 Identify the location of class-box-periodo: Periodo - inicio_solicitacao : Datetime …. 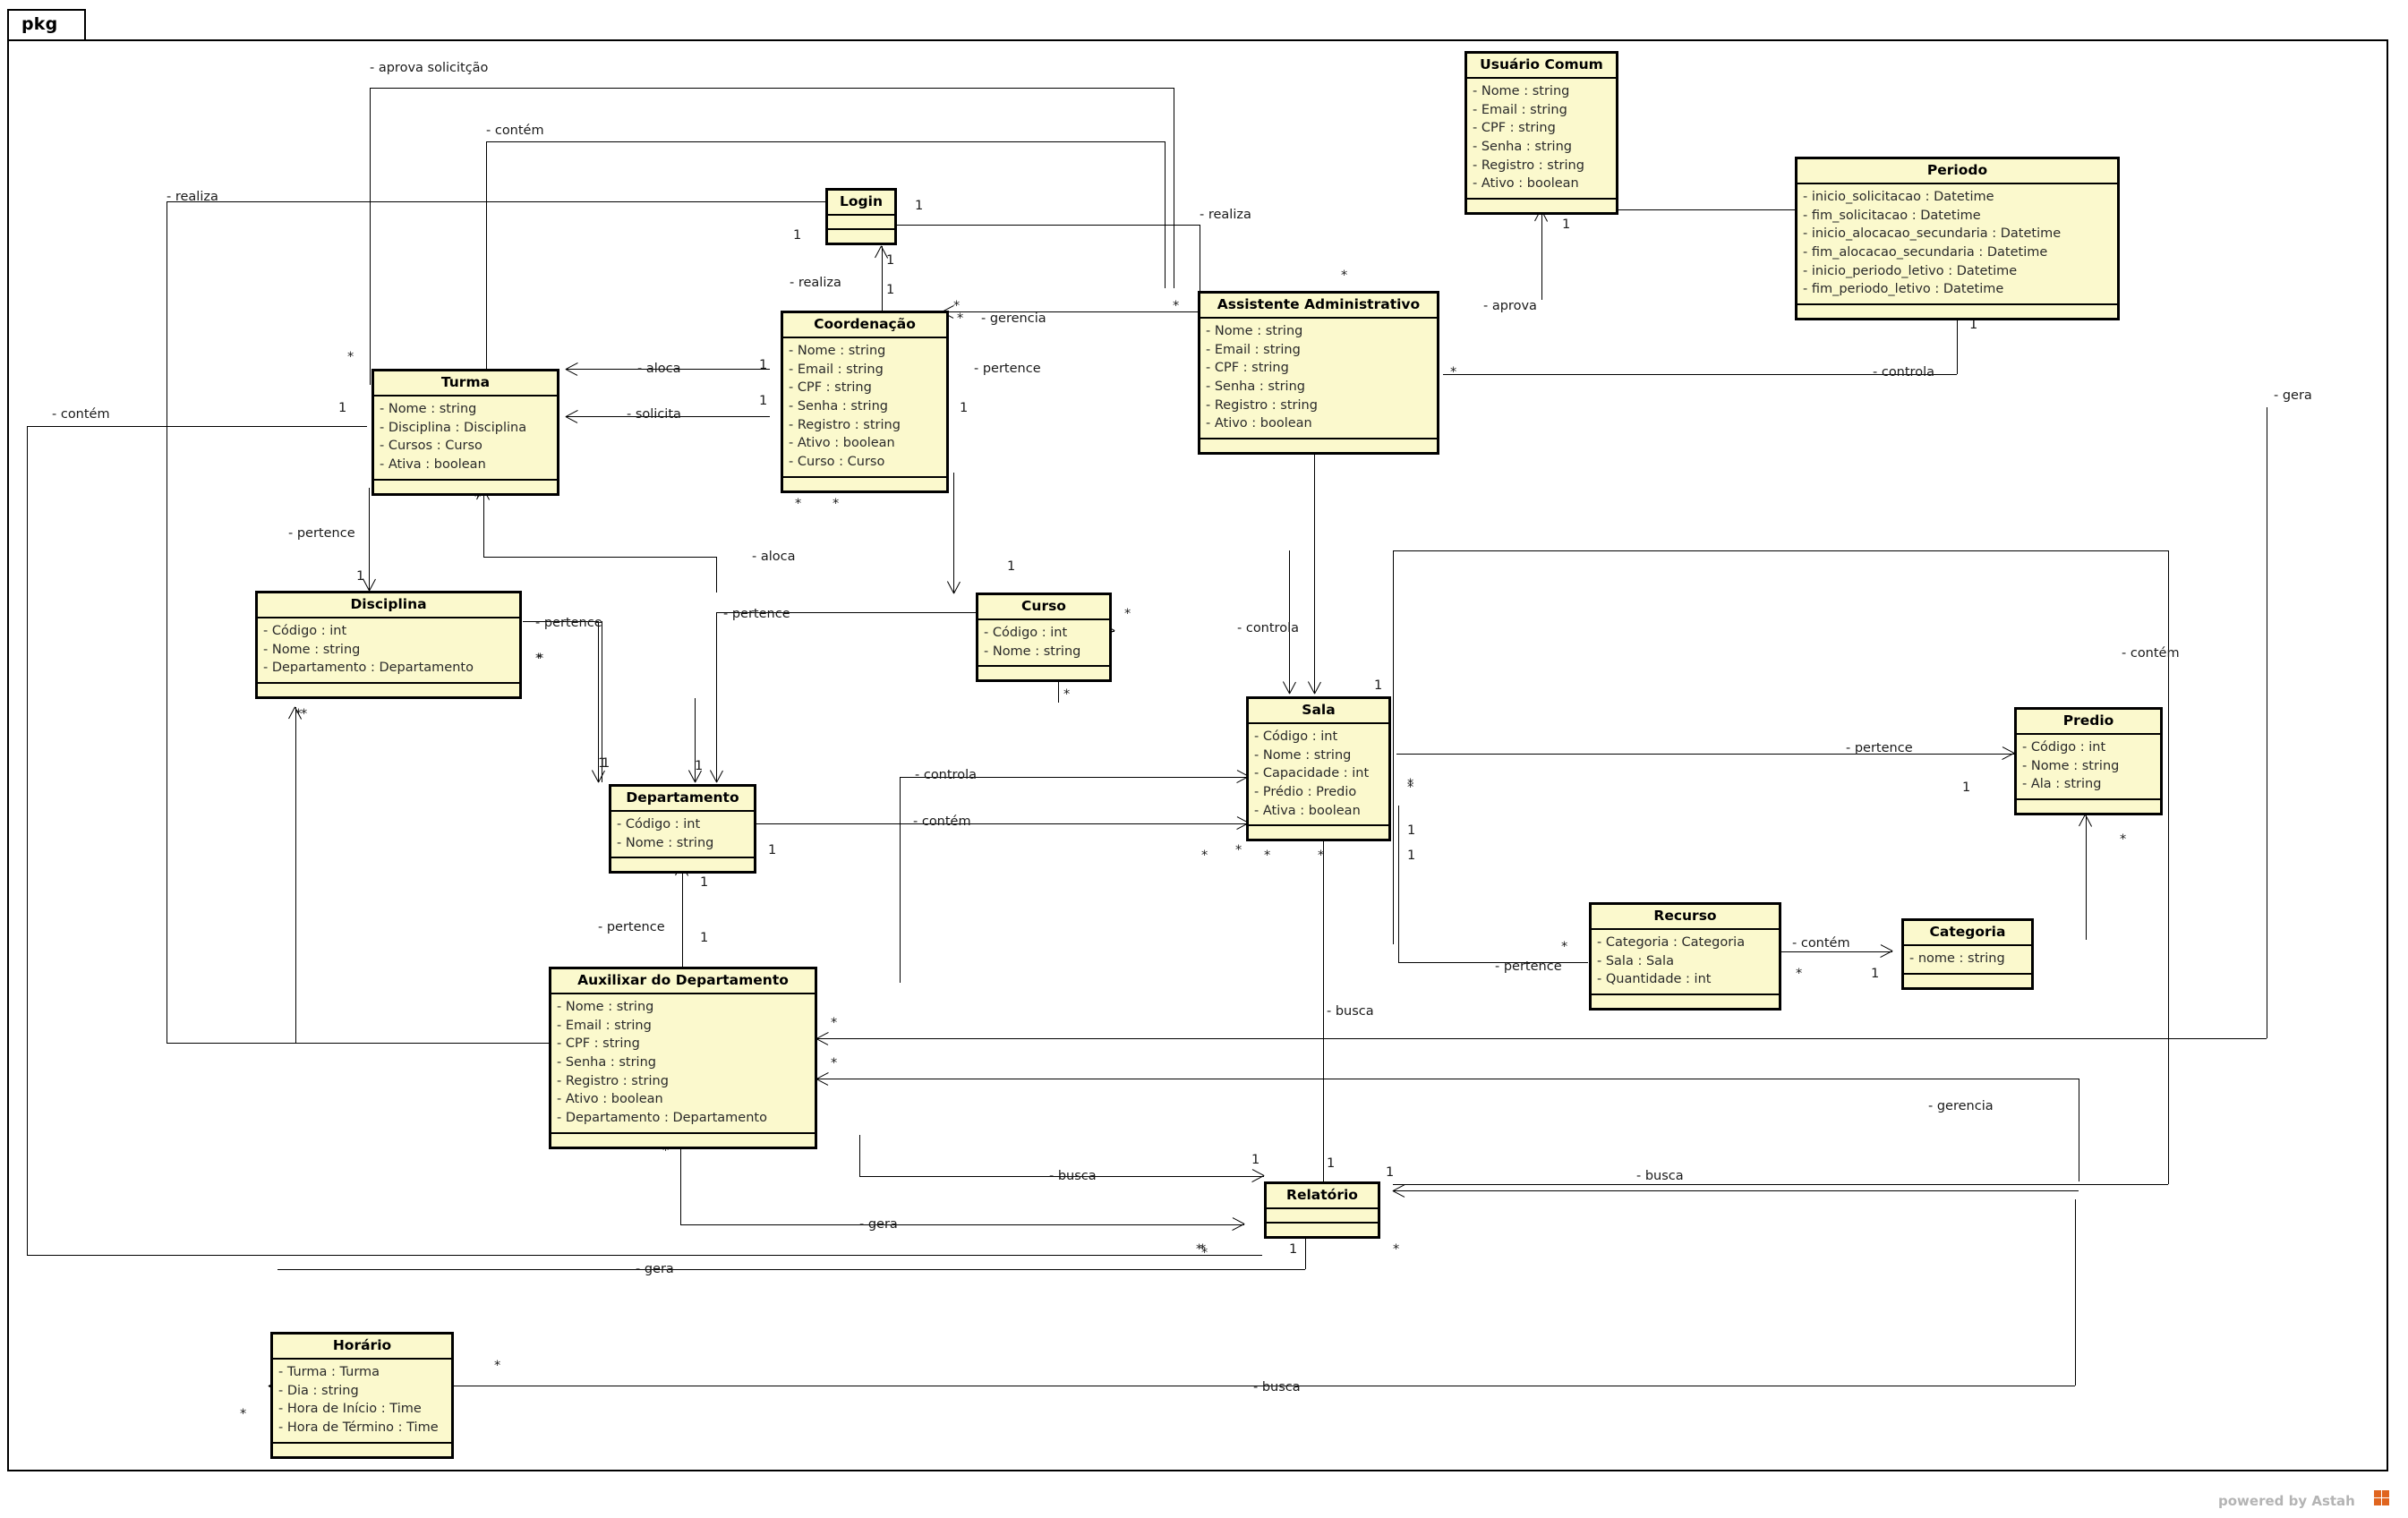
(1957, 239).